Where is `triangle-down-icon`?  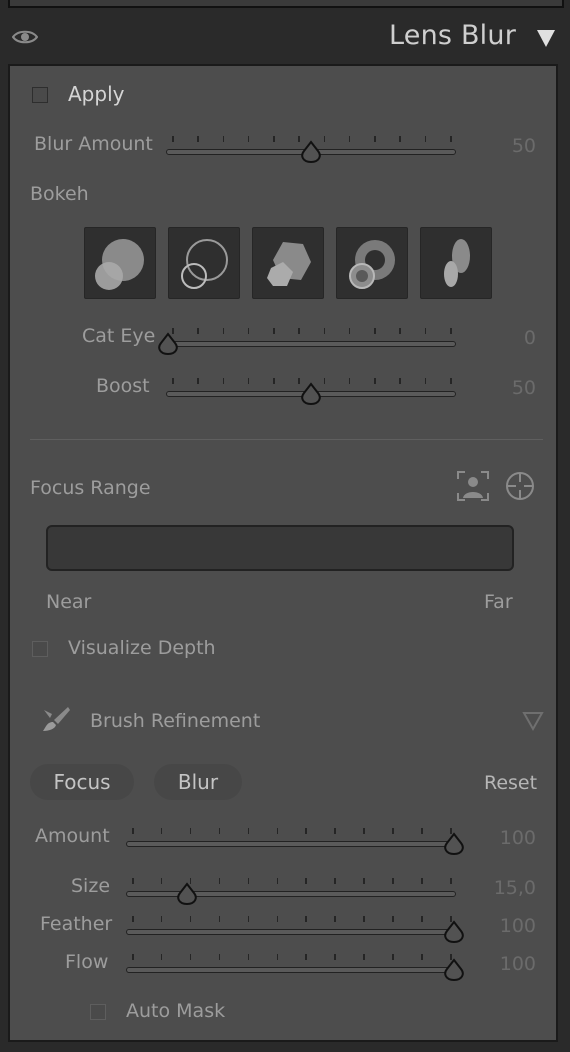
triangle-down-icon is located at coordinates (546, 38).